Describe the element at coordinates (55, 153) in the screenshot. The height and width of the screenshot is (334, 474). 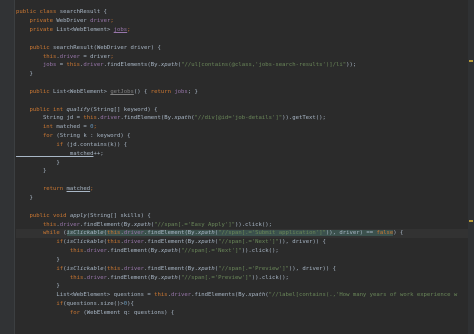
I see `code-token: matched` at that location.